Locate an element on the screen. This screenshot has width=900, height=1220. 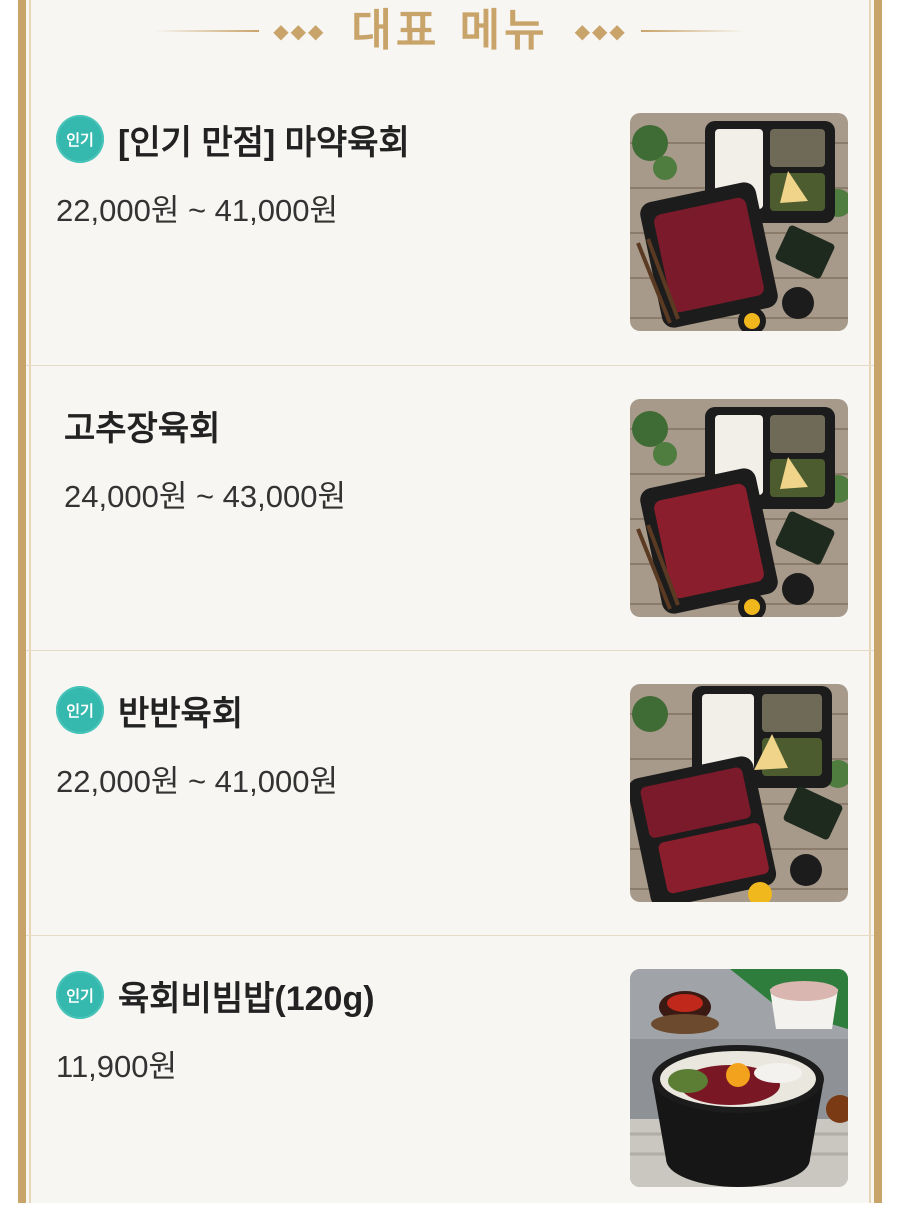
menu-item-name: 고추장육회 is located at coordinates (142, 428).